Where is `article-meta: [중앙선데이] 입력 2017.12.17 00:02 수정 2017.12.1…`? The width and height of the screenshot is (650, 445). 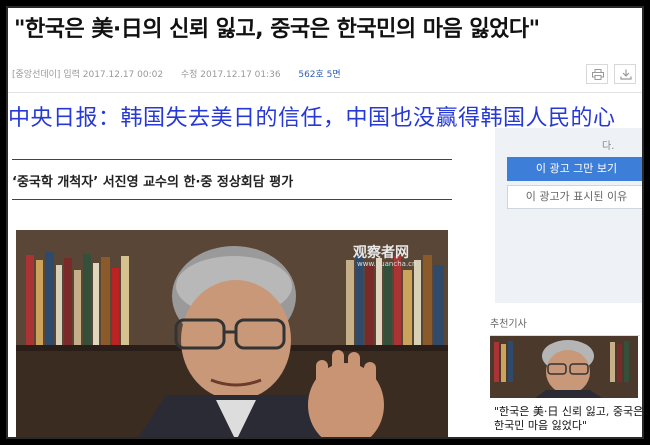 article-meta: [중앙선데이] 입력 2017.12.17 00:02 수정 2017.12.1… is located at coordinates (176, 73).